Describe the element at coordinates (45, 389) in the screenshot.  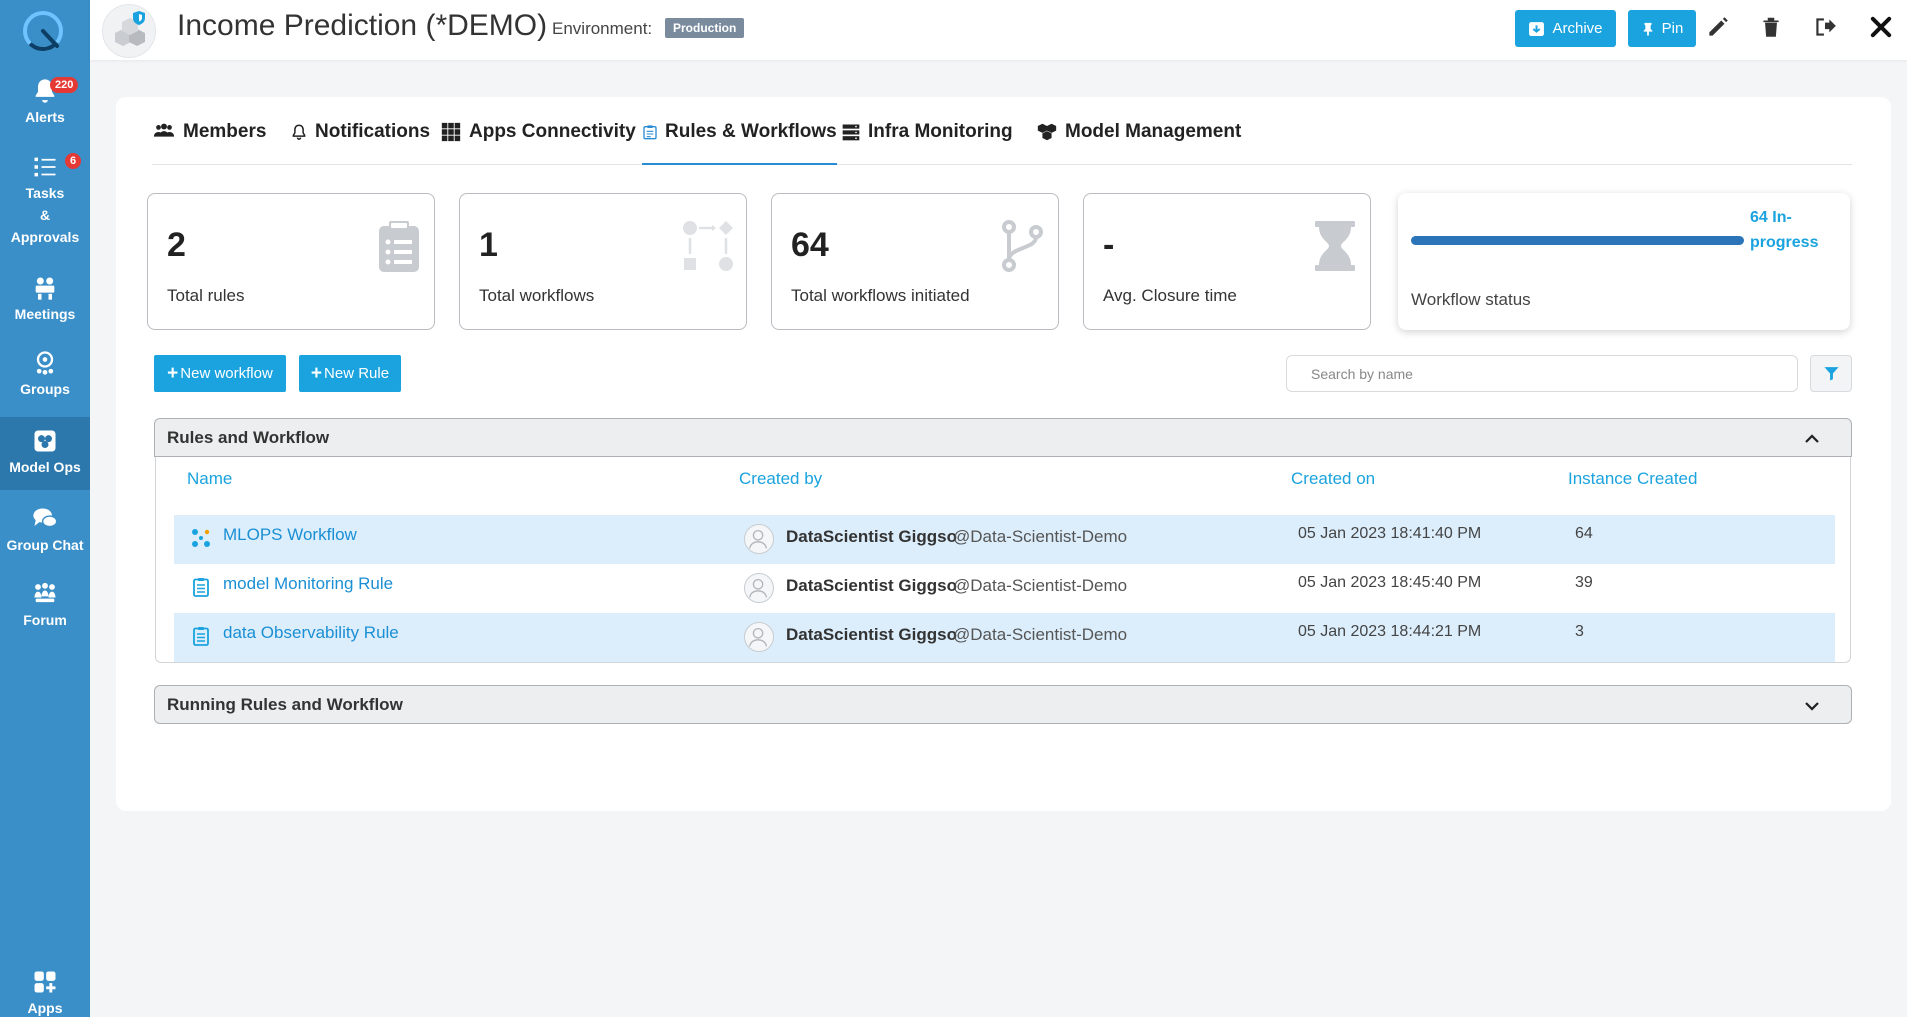
I see `sidebar-item-label: Groups` at that location.